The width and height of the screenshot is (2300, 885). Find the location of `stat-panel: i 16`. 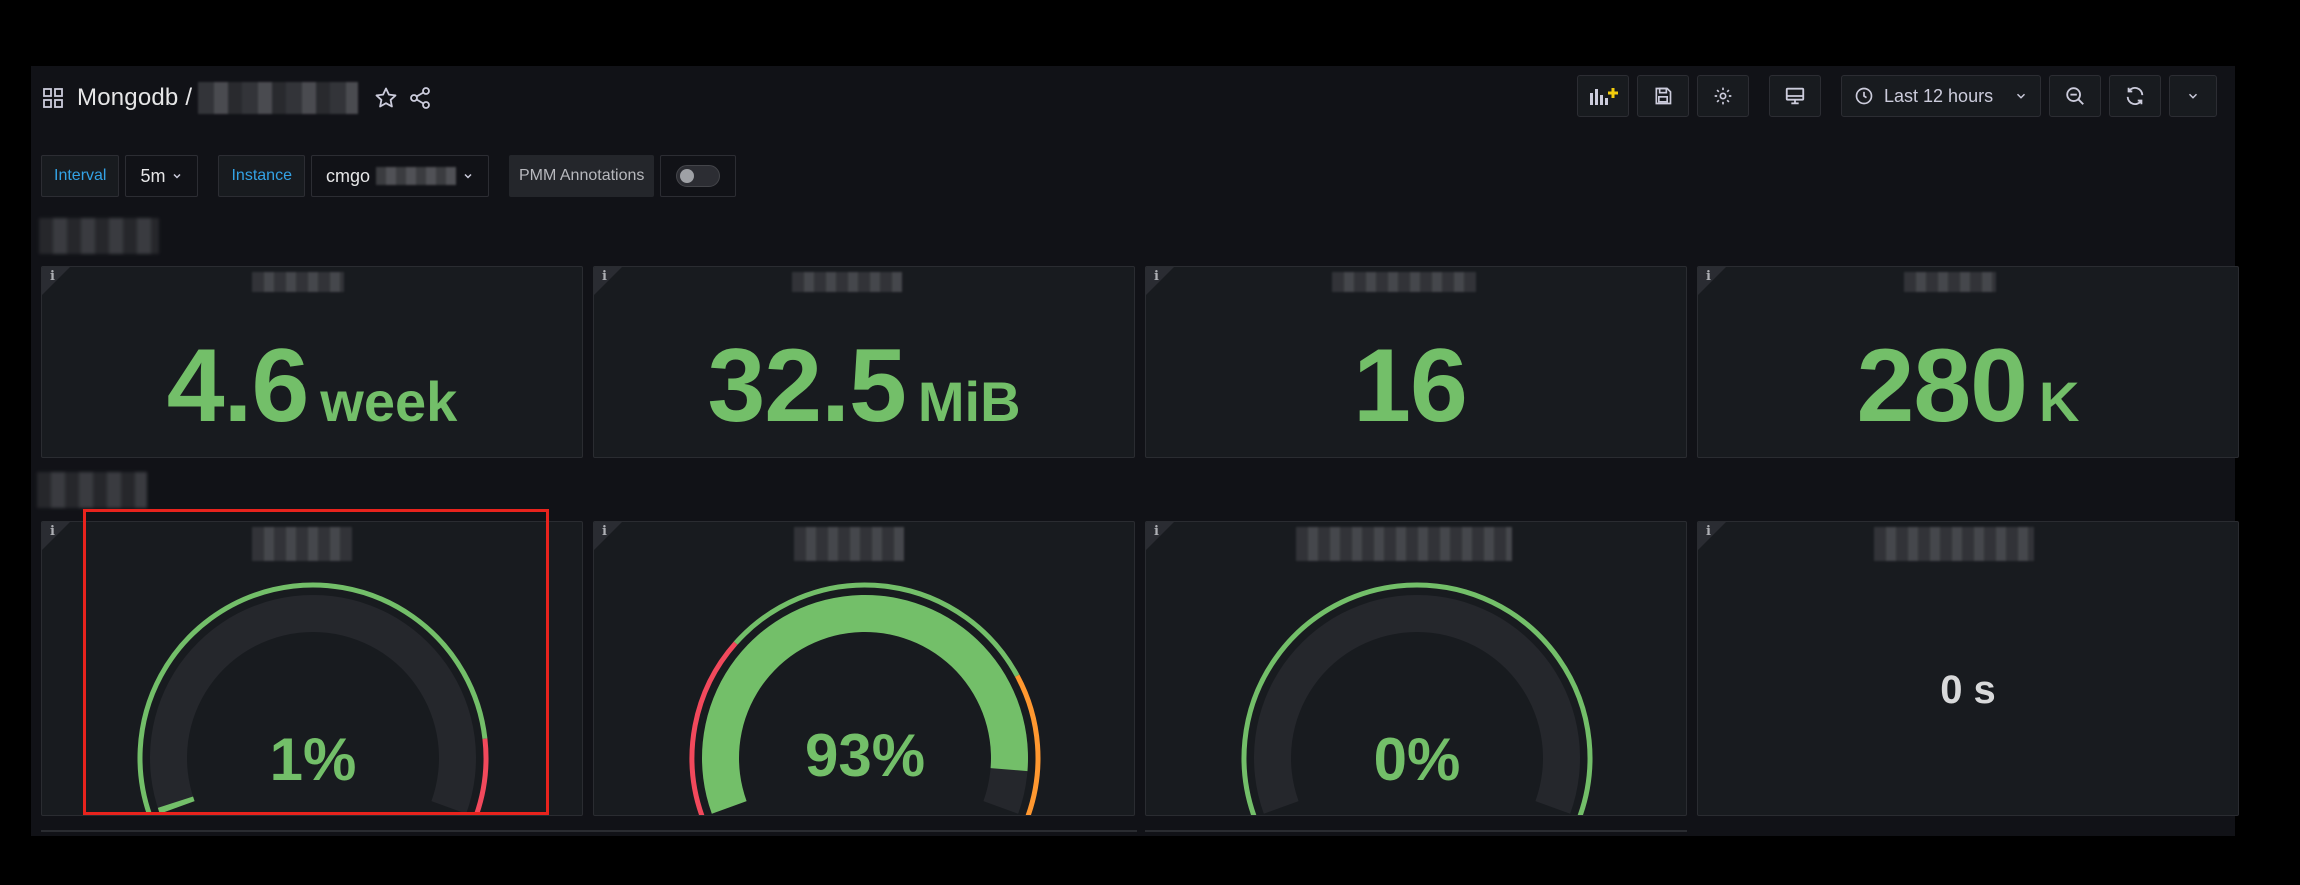

stat-panel: i 16 is located at coordinates (1416, 362).